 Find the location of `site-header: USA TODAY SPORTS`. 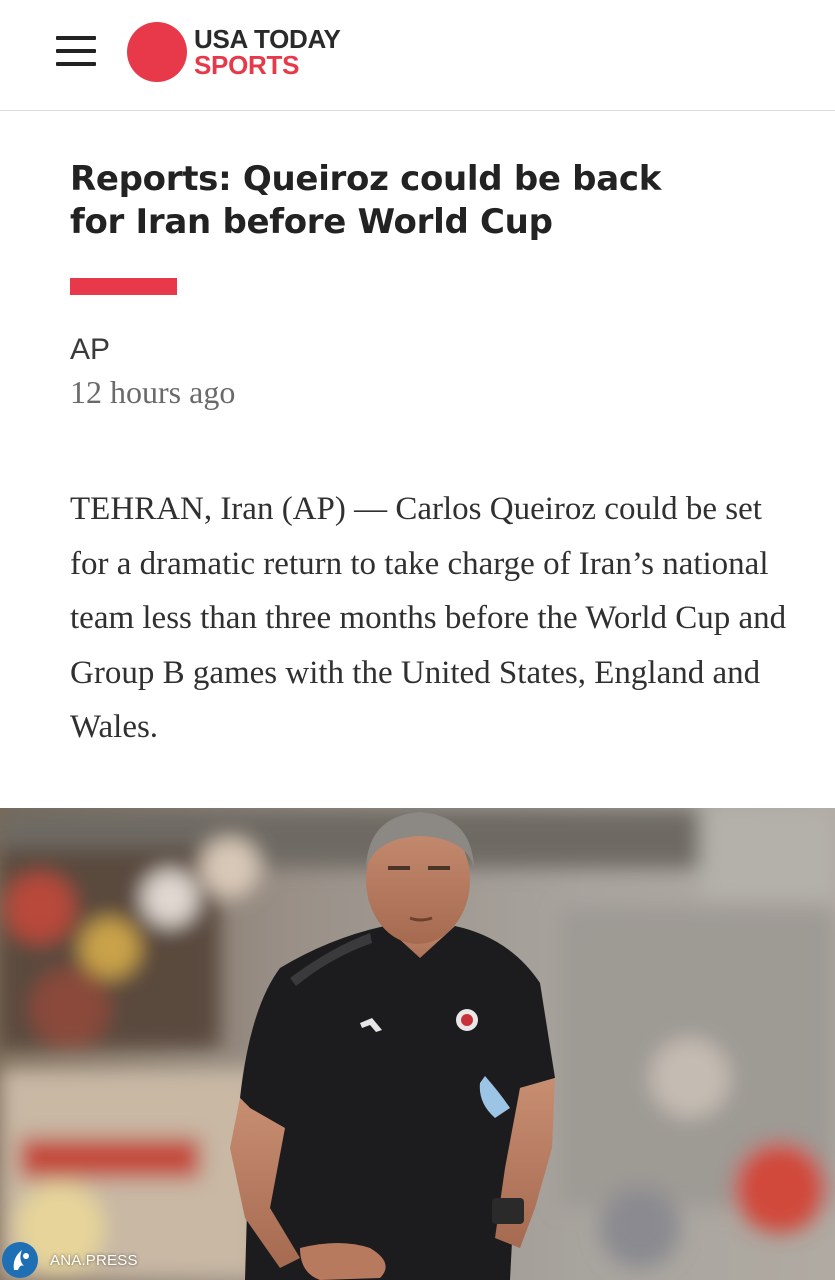

site-header: USA TODAY SPORTS is located at coordinates (417, 55).